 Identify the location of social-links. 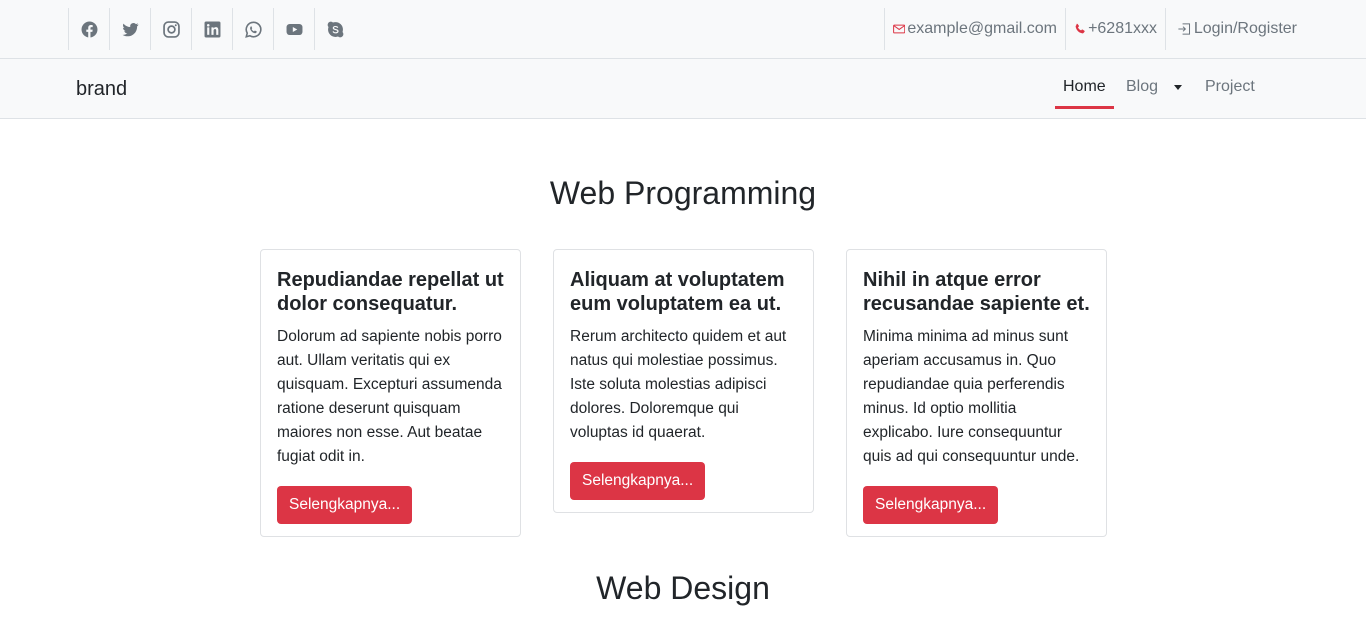
(211, 29).